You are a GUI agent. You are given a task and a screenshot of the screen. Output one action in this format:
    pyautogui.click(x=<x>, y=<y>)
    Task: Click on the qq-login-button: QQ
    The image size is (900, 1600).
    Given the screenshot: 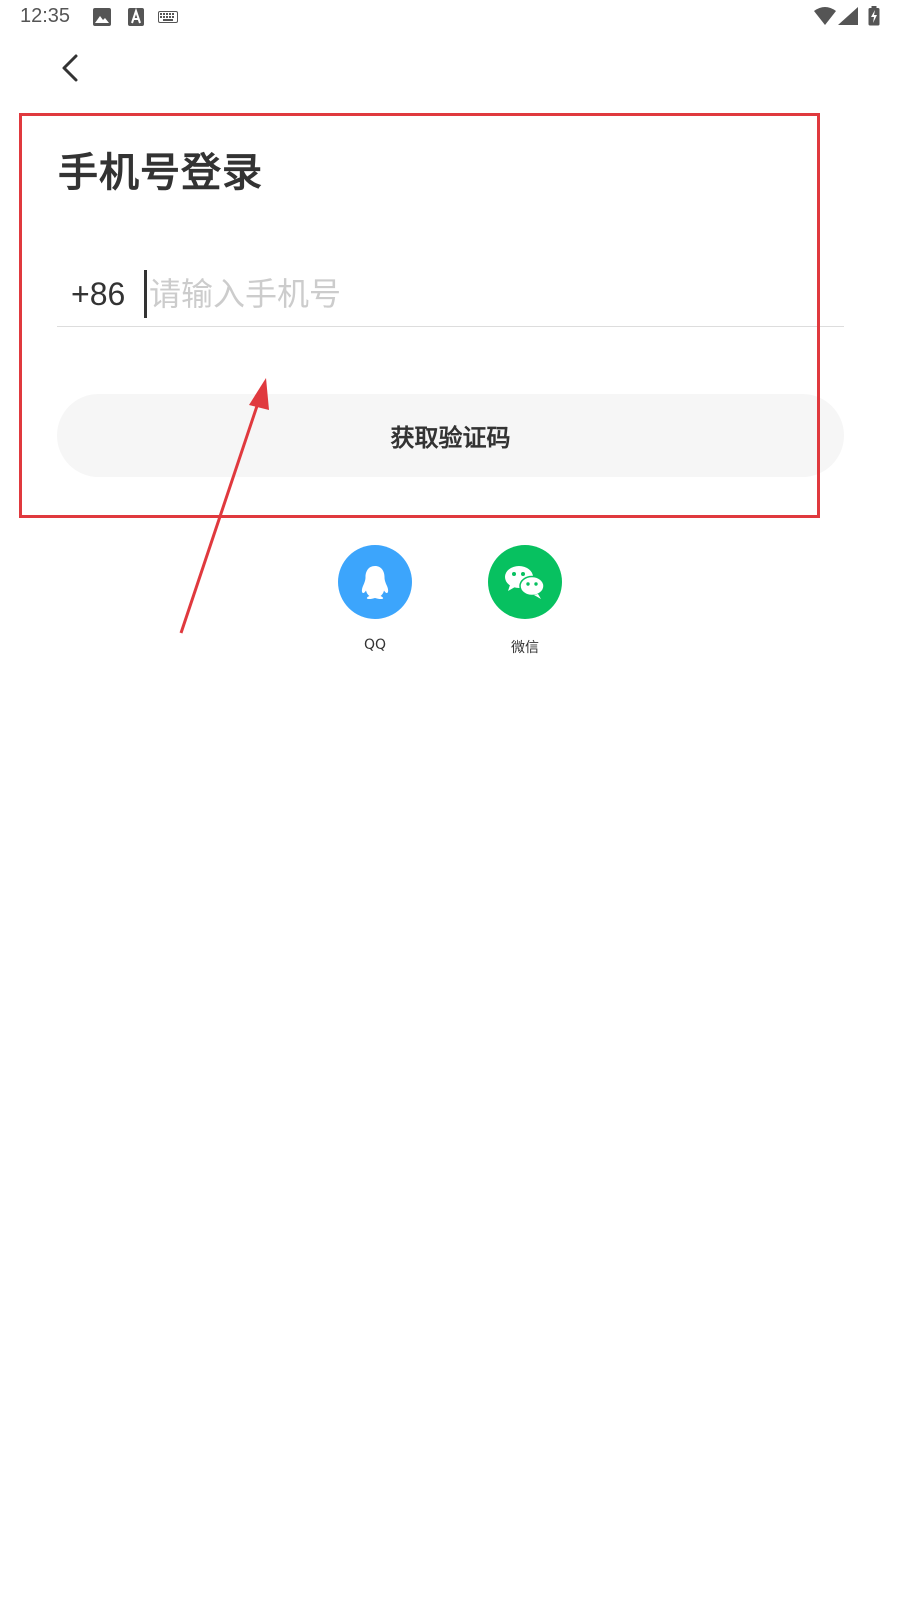 What is the action you would take?
    pyautogui.click(x=375, y=599)
    